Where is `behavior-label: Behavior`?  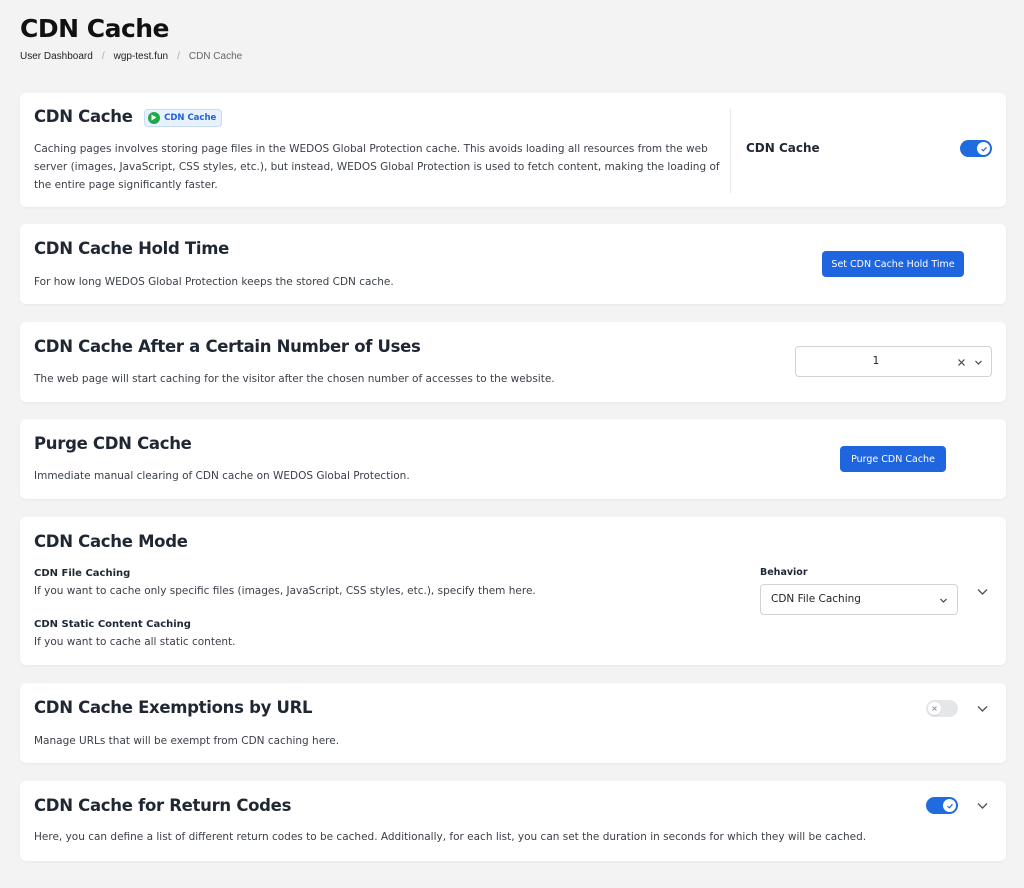 behavior-label: Behavior is located at coordinates (784, 572).